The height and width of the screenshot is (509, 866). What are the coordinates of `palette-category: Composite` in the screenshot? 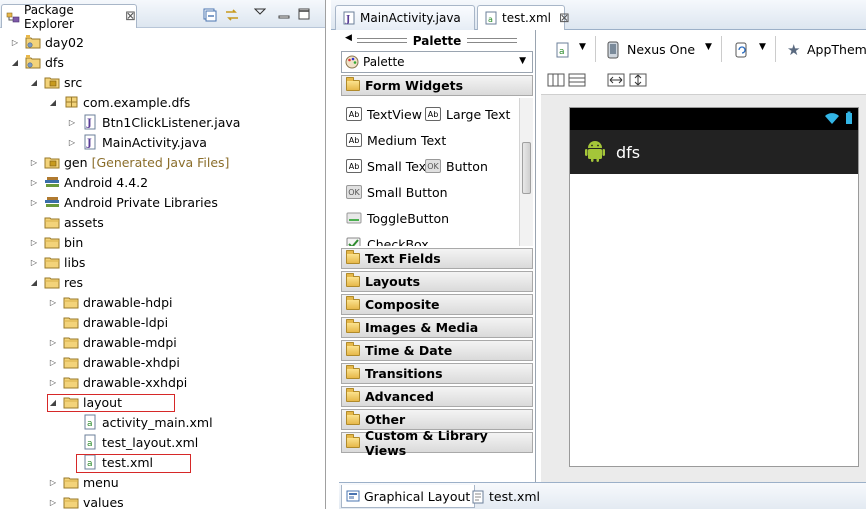 It's located at (437, 304).